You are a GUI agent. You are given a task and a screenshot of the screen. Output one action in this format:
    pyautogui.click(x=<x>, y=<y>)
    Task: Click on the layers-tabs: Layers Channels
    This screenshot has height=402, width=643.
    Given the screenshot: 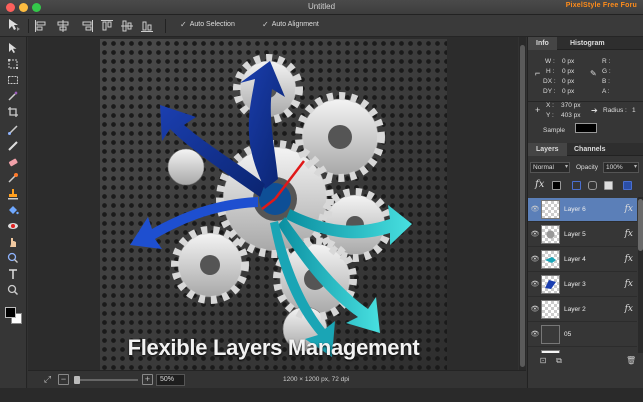 What is the action you would take?
    pyautogui.click(x=585, y=149)
    